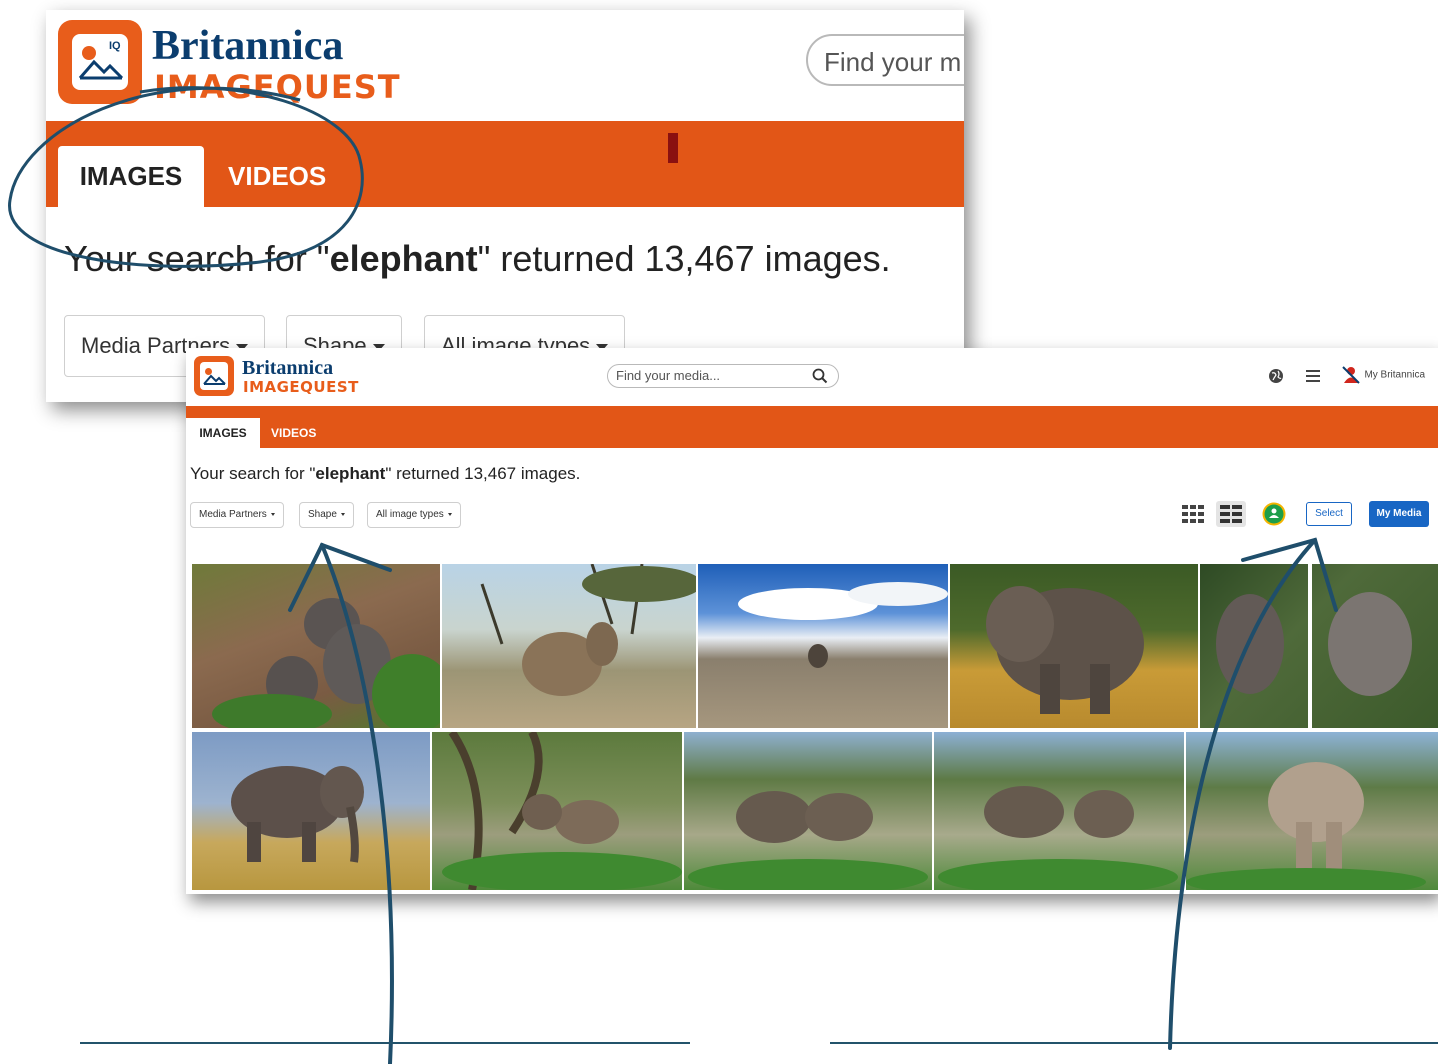 This screenshot has height=1064, width=1438. What do you see at coordinates (341, 803) in the screenshot?
I see `arrow-shape-filter` at bounding box center [341, 803].